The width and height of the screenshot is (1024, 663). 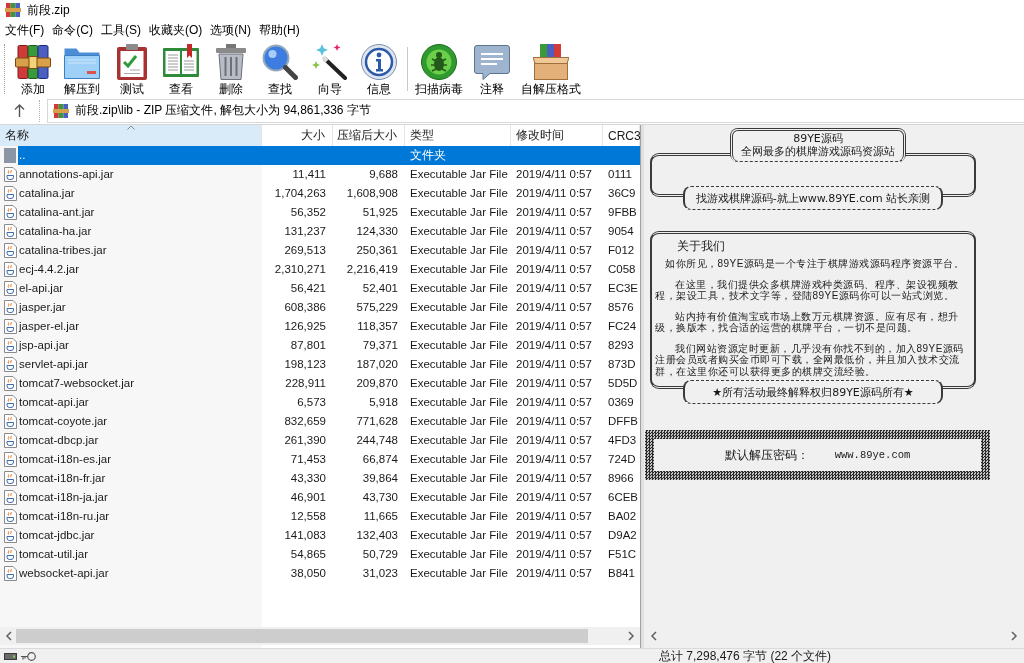 I want to click on file-name: tomcat-i18n-es.jar, so click(x=65, y=459).